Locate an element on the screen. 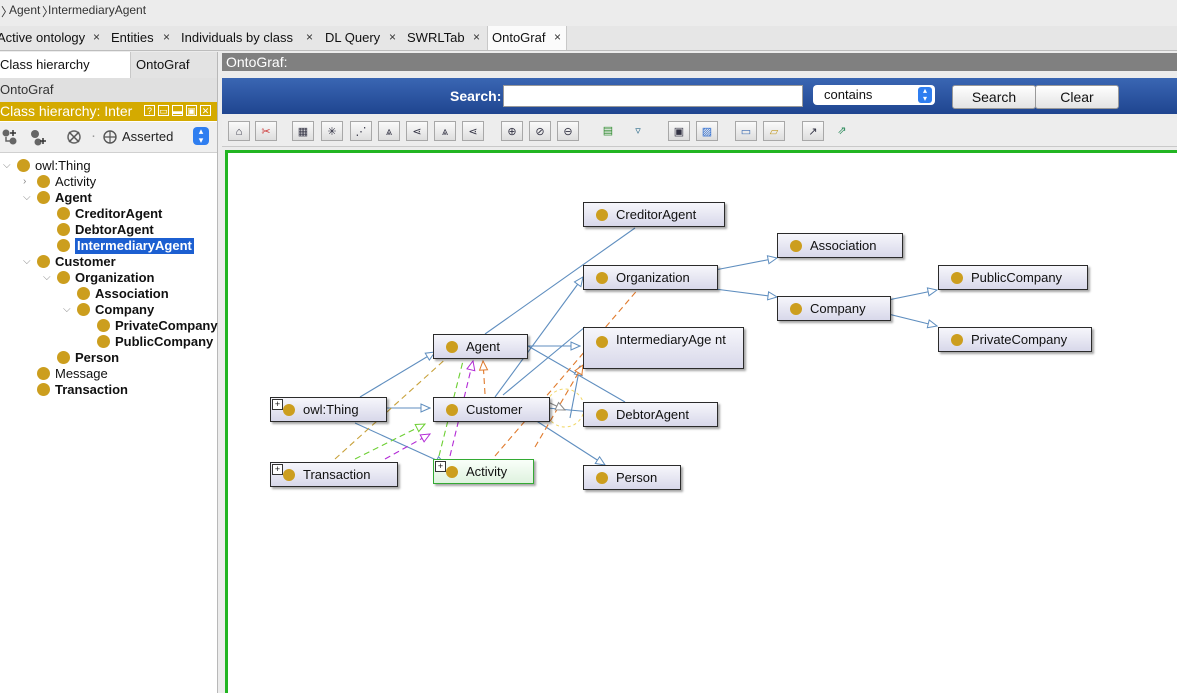 This screenshot has height=693, width=1177. tab-active-ontology: Active ontology × is located at coordinates (52, 38).